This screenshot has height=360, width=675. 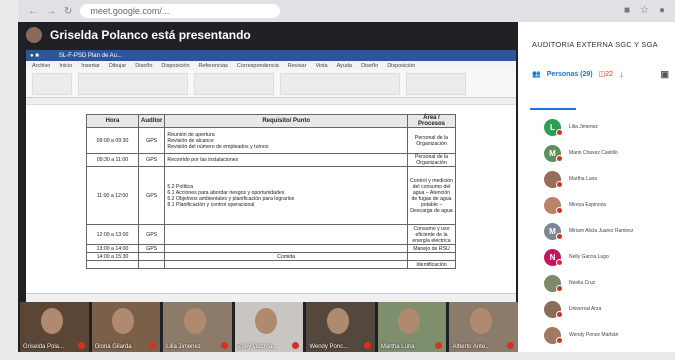 I want to click on cell-hora, so click(x=112, y=264).